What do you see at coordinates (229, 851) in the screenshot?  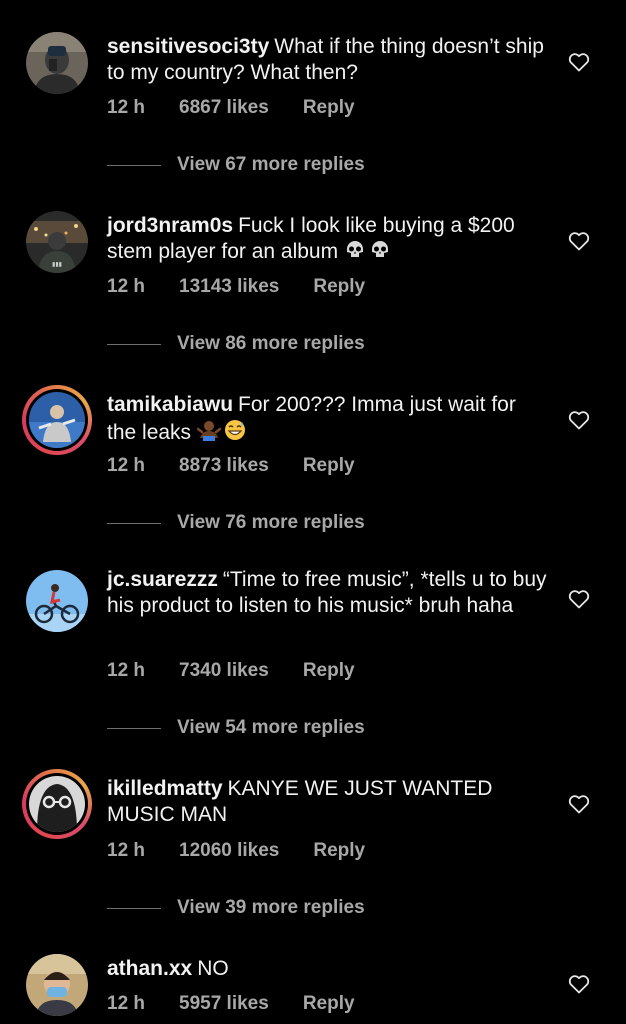 I see `comment-likes: 12060 likes` at bounding box center [229, 851].